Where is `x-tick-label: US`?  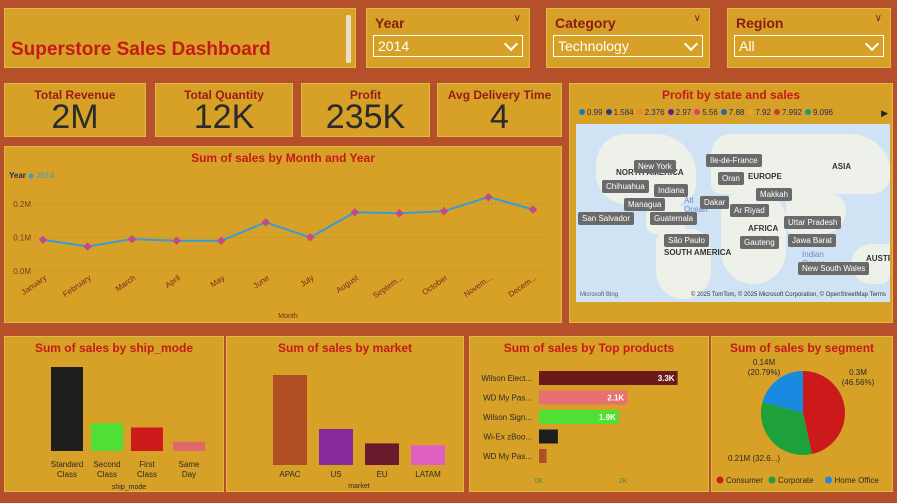 x-tick-label: US is located at coordinates (335, 474).